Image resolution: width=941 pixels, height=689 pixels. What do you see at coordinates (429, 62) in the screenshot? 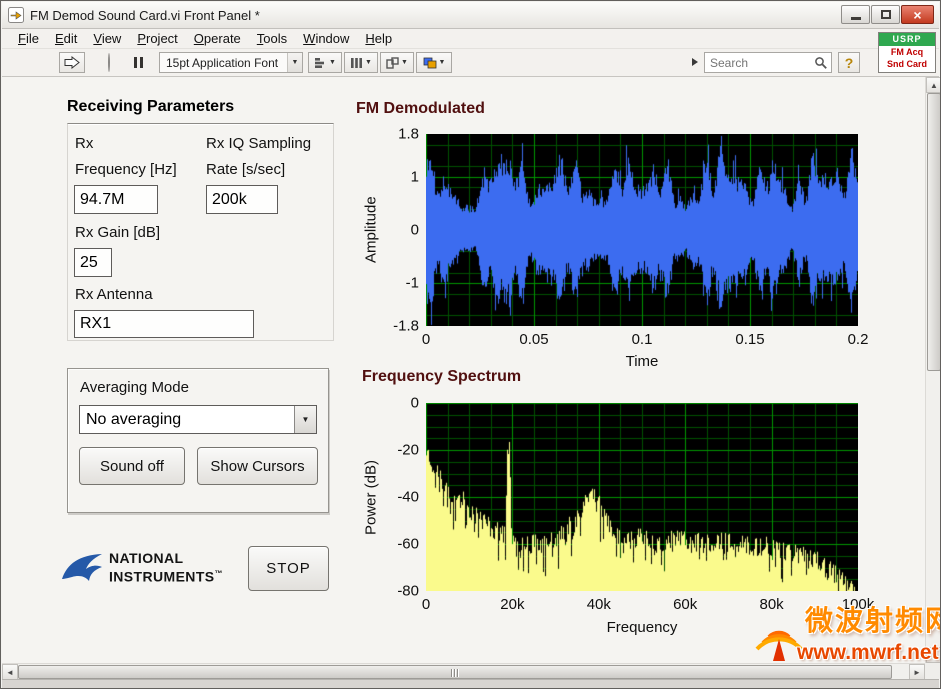
I see `reorder-icon` at bounding box center [429, 62].